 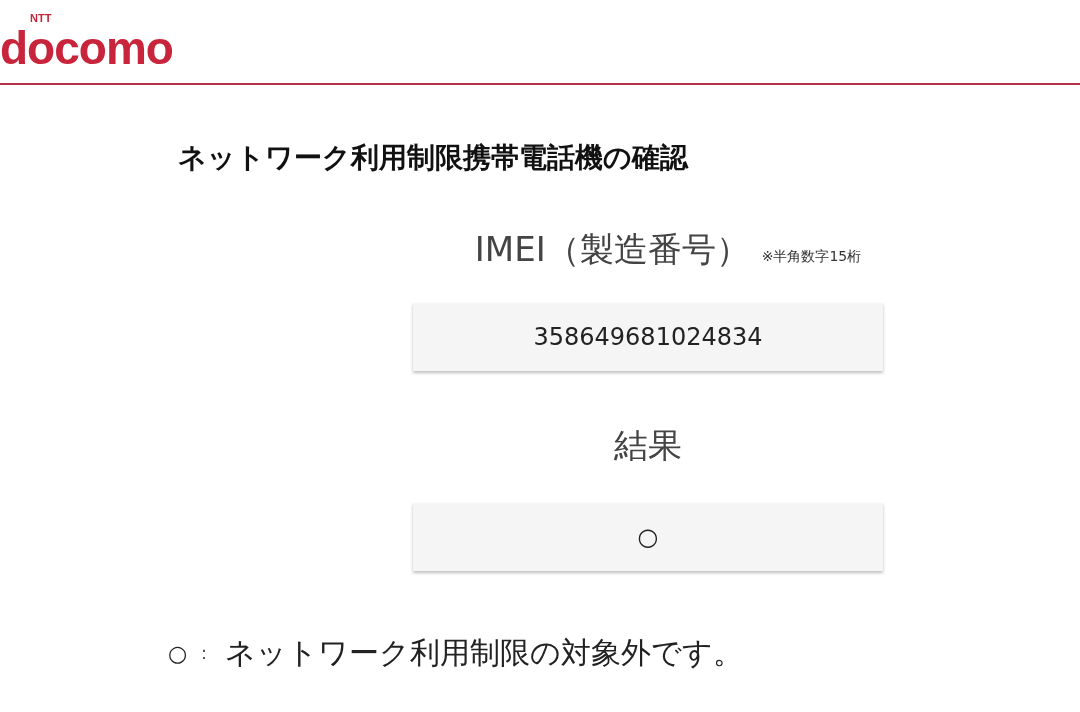 I want to click on docomo-logo: docomo, so click(x=86, y=48).